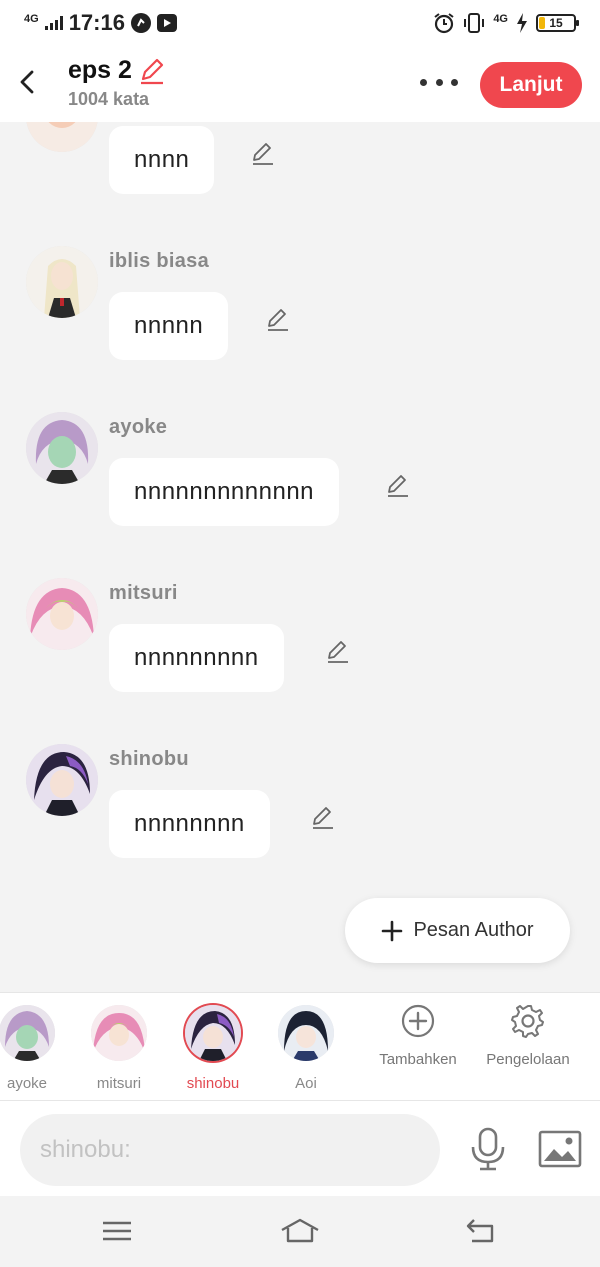  What do you see at coordinates (169, 326) in the screenshot?
I see `message-bubble: nnnnn` at bounding box center [169, 326].